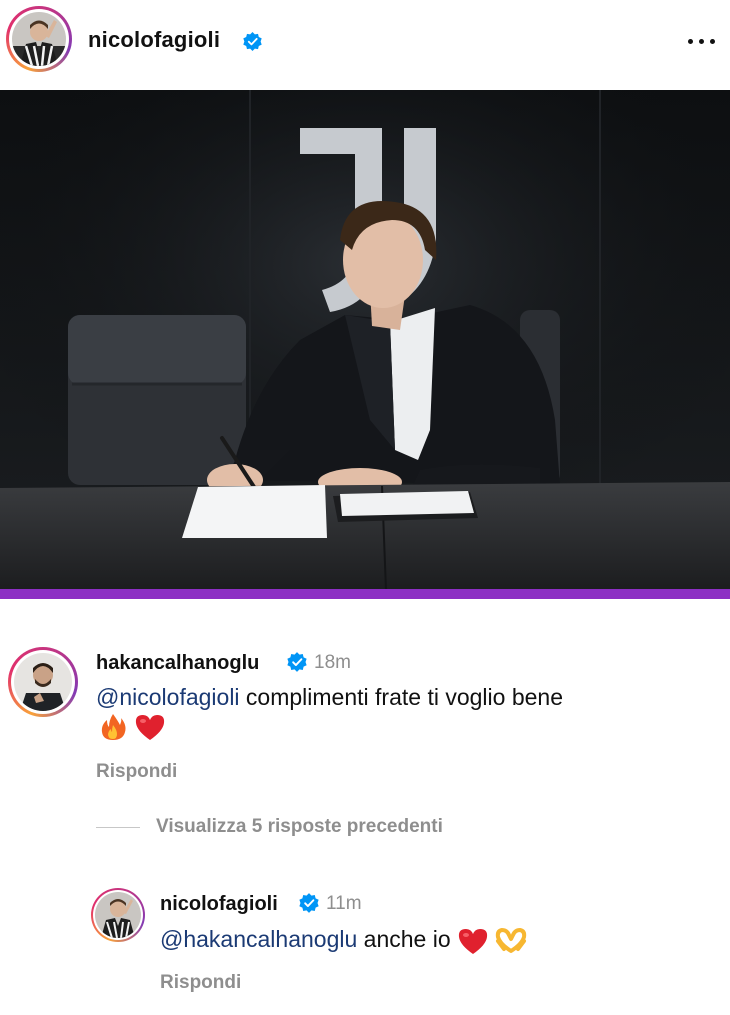 This screenshot has height=1015, width=730. Describe the element at coordinates (177, 663) in the screenshot. I see `comment-username: hakancalhanoglu` at that location.